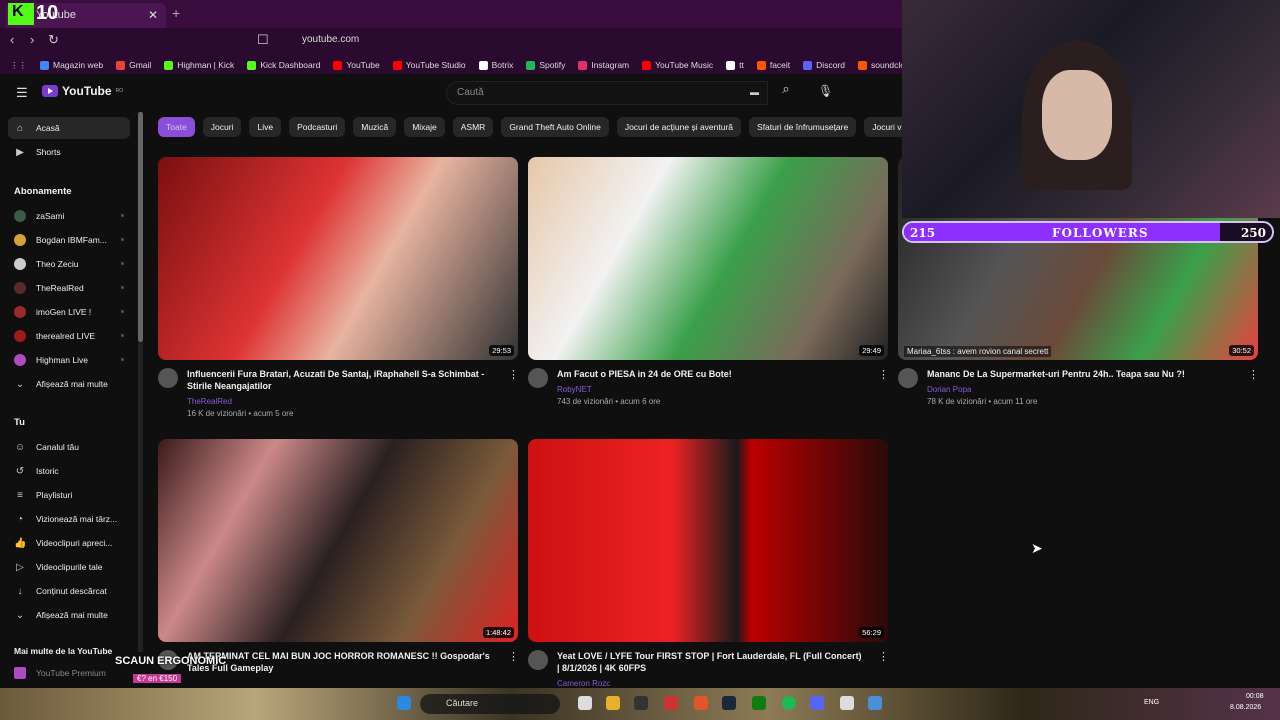 The height and width of the screenshot is (720, 1280). I want to click on sidebar-subscription: imoGen LIVE !, so click(69, 312).